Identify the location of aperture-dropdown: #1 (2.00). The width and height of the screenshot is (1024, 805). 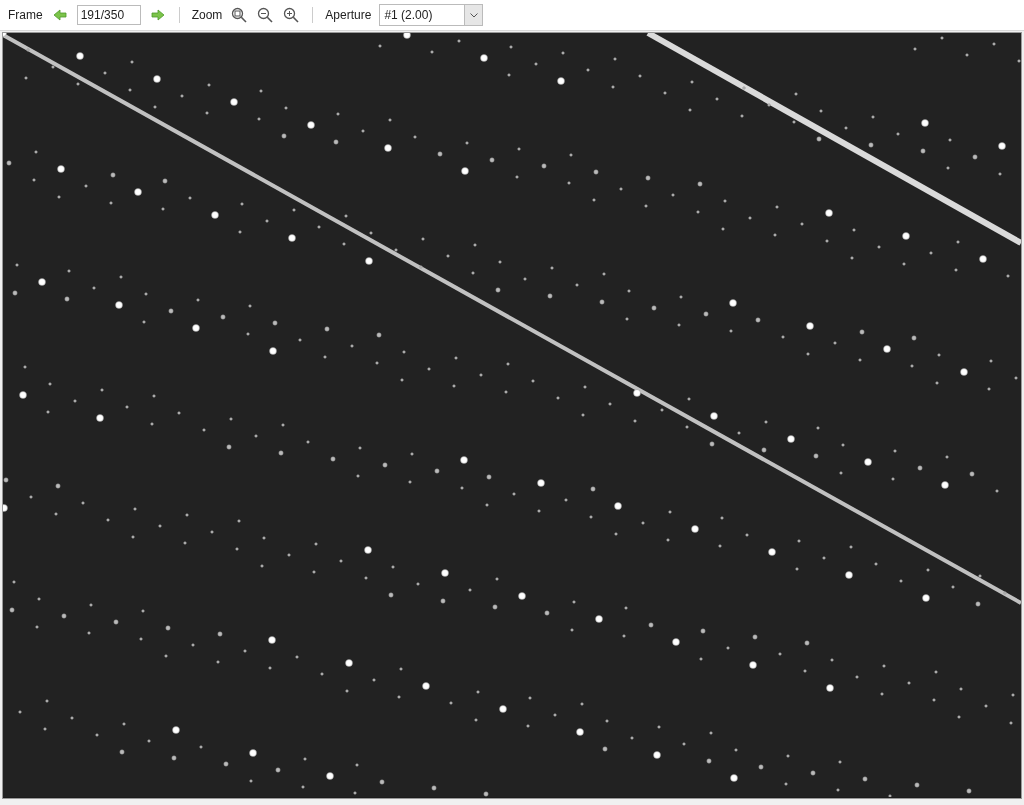
(431, 15).